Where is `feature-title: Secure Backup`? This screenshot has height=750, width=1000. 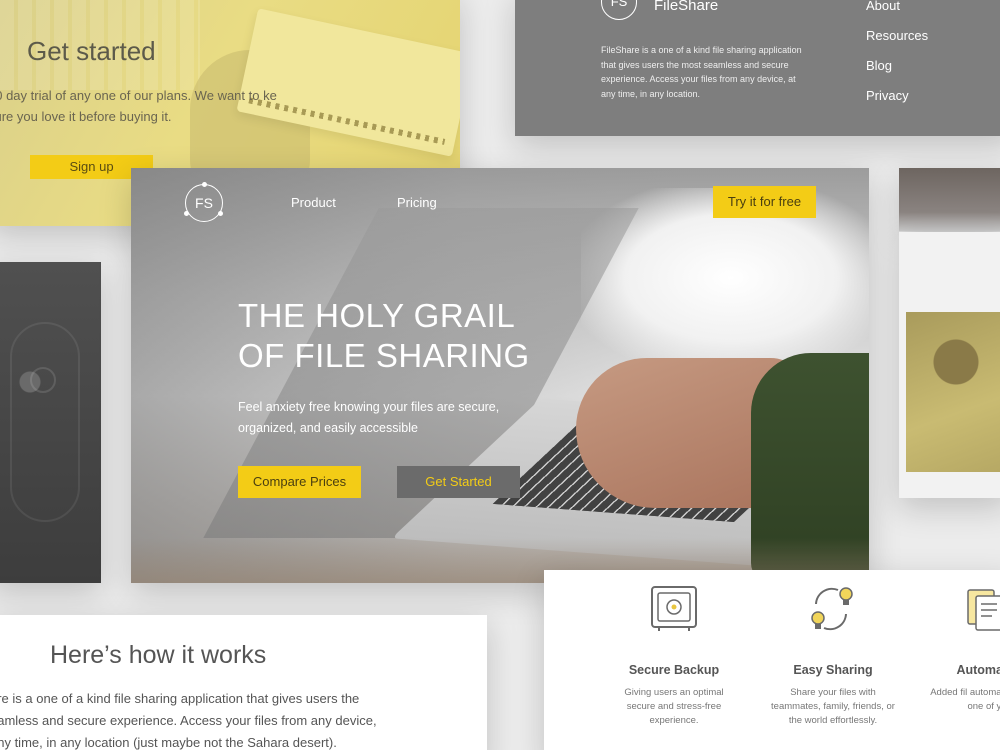
feature-title: Secure Backup is located at coordinates (674, 670).